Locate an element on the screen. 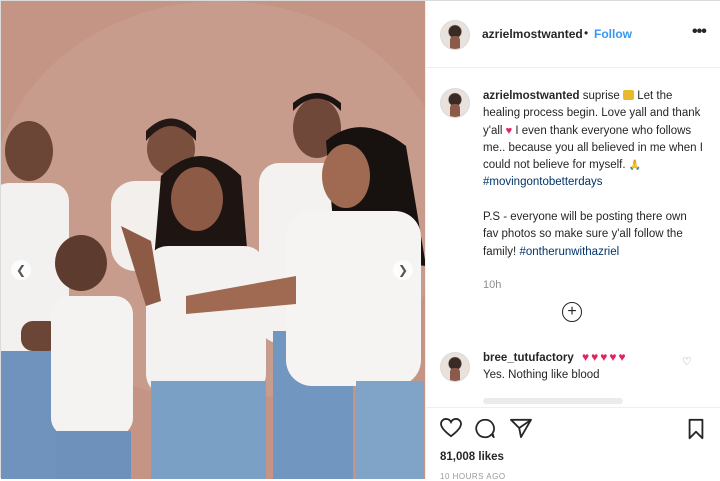 This screenshot has height=481, width=720. hashtag-link-2: #ontherunwithazriel is located at coordinates (569, 252).